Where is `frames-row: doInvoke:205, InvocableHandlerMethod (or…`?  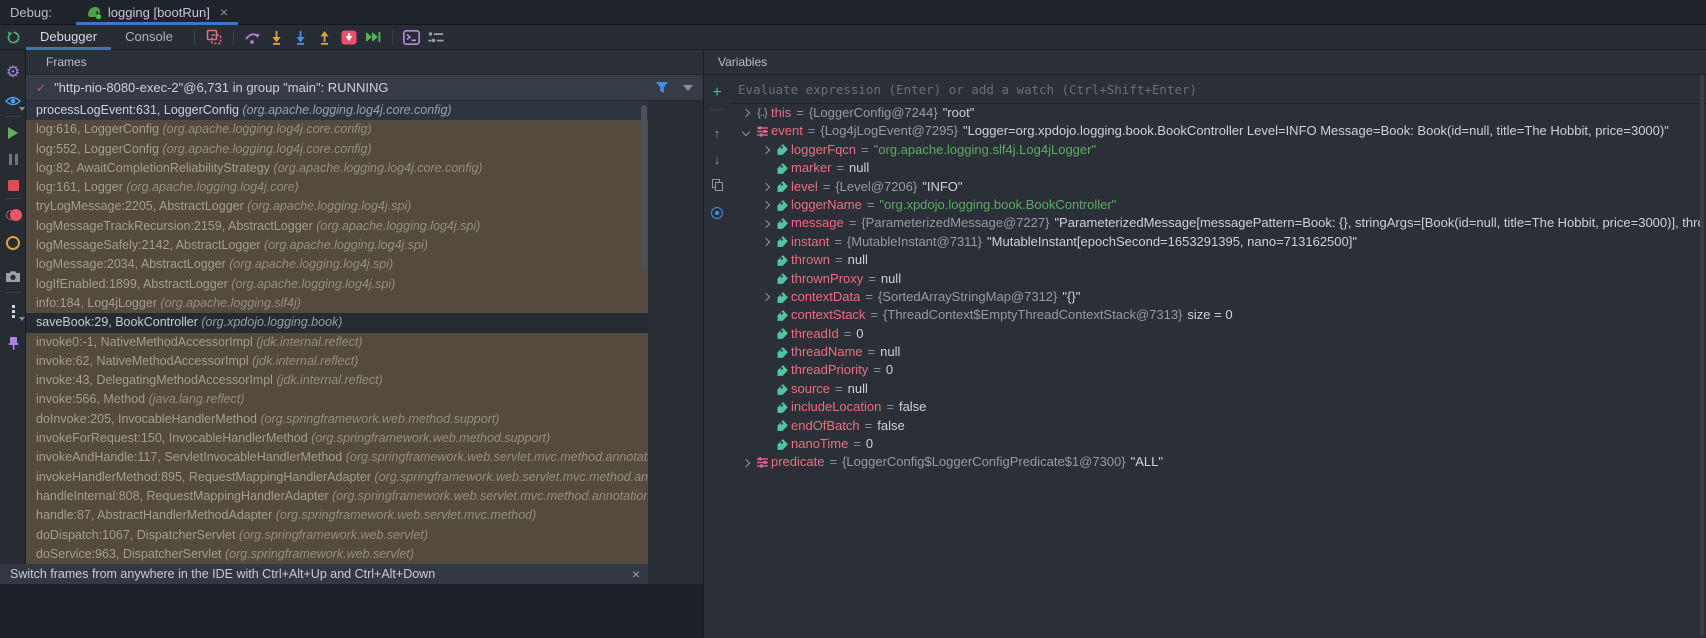
frames-row: doInvoke:205, InvocableHandlerMethod (or… is located at coordinates (337, 419).